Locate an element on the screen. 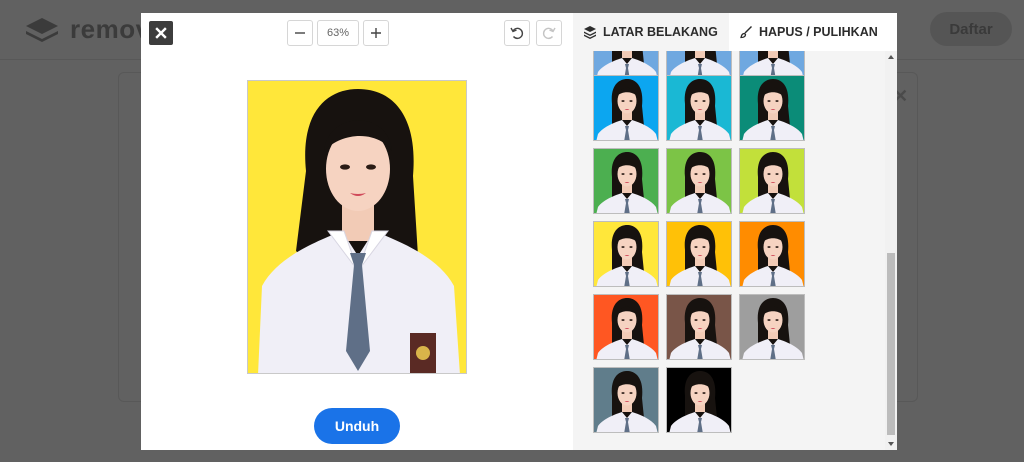  panel-tabs: LATAR BELAKANG HAPUS / PULIHKAN is located at coordinates (735, 32).